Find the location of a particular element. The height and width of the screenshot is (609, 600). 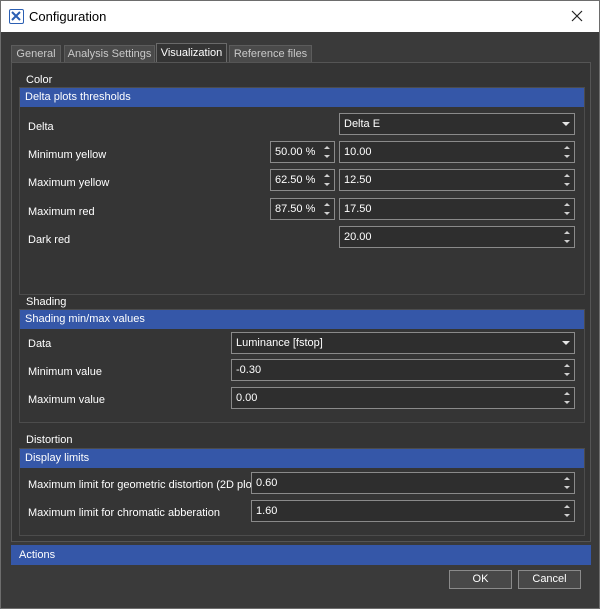

maximum-yellow-value: 12.50 is located at coordinates (358, 180).